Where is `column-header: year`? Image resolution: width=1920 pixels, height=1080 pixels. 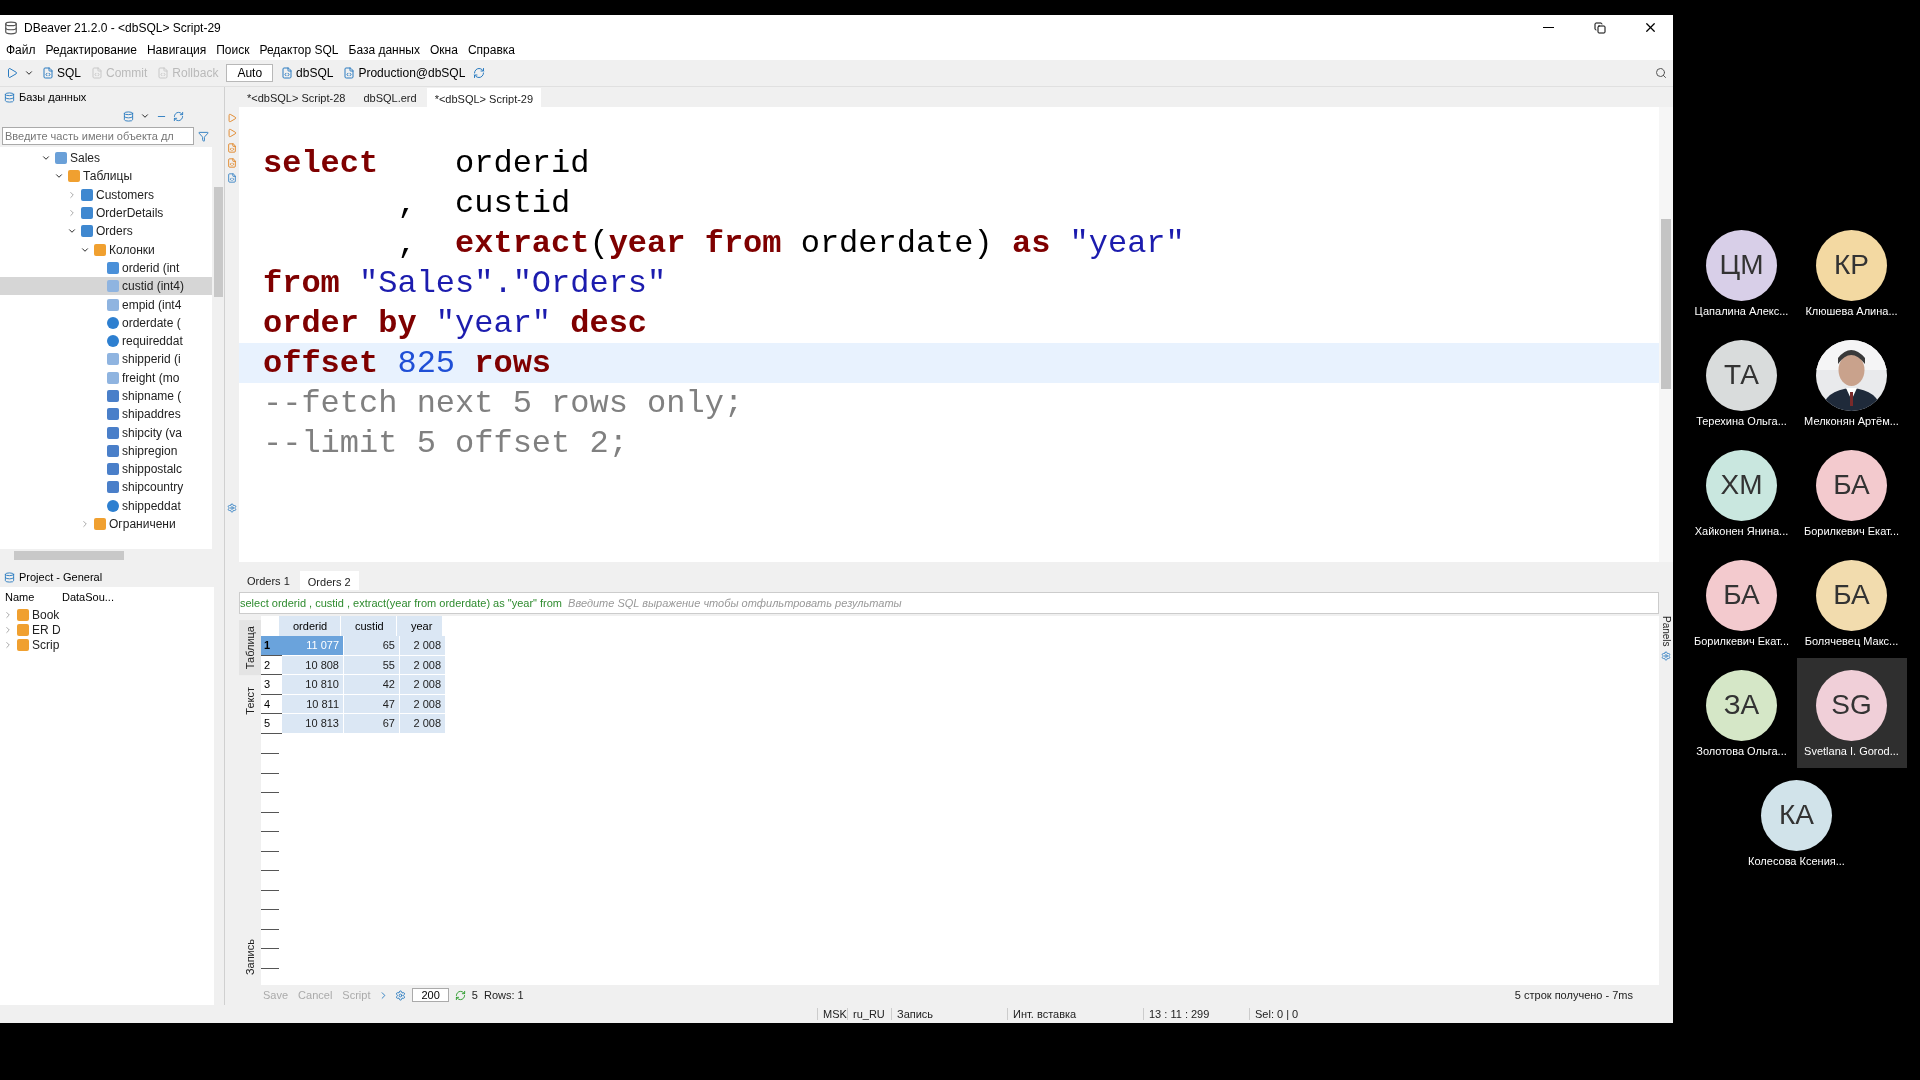
column-header: year is located at coordinates (420, 626).